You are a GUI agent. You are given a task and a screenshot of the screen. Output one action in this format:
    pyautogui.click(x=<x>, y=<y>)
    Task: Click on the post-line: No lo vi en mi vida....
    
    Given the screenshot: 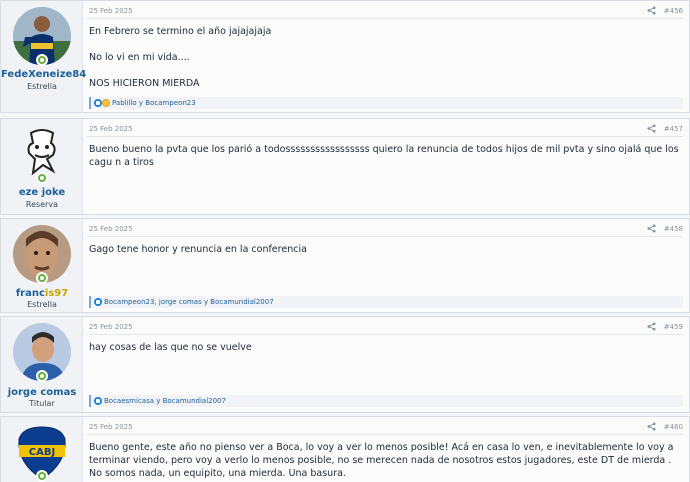 What is the action you would take?
    pyautogui.click(x=139, y=57)
    